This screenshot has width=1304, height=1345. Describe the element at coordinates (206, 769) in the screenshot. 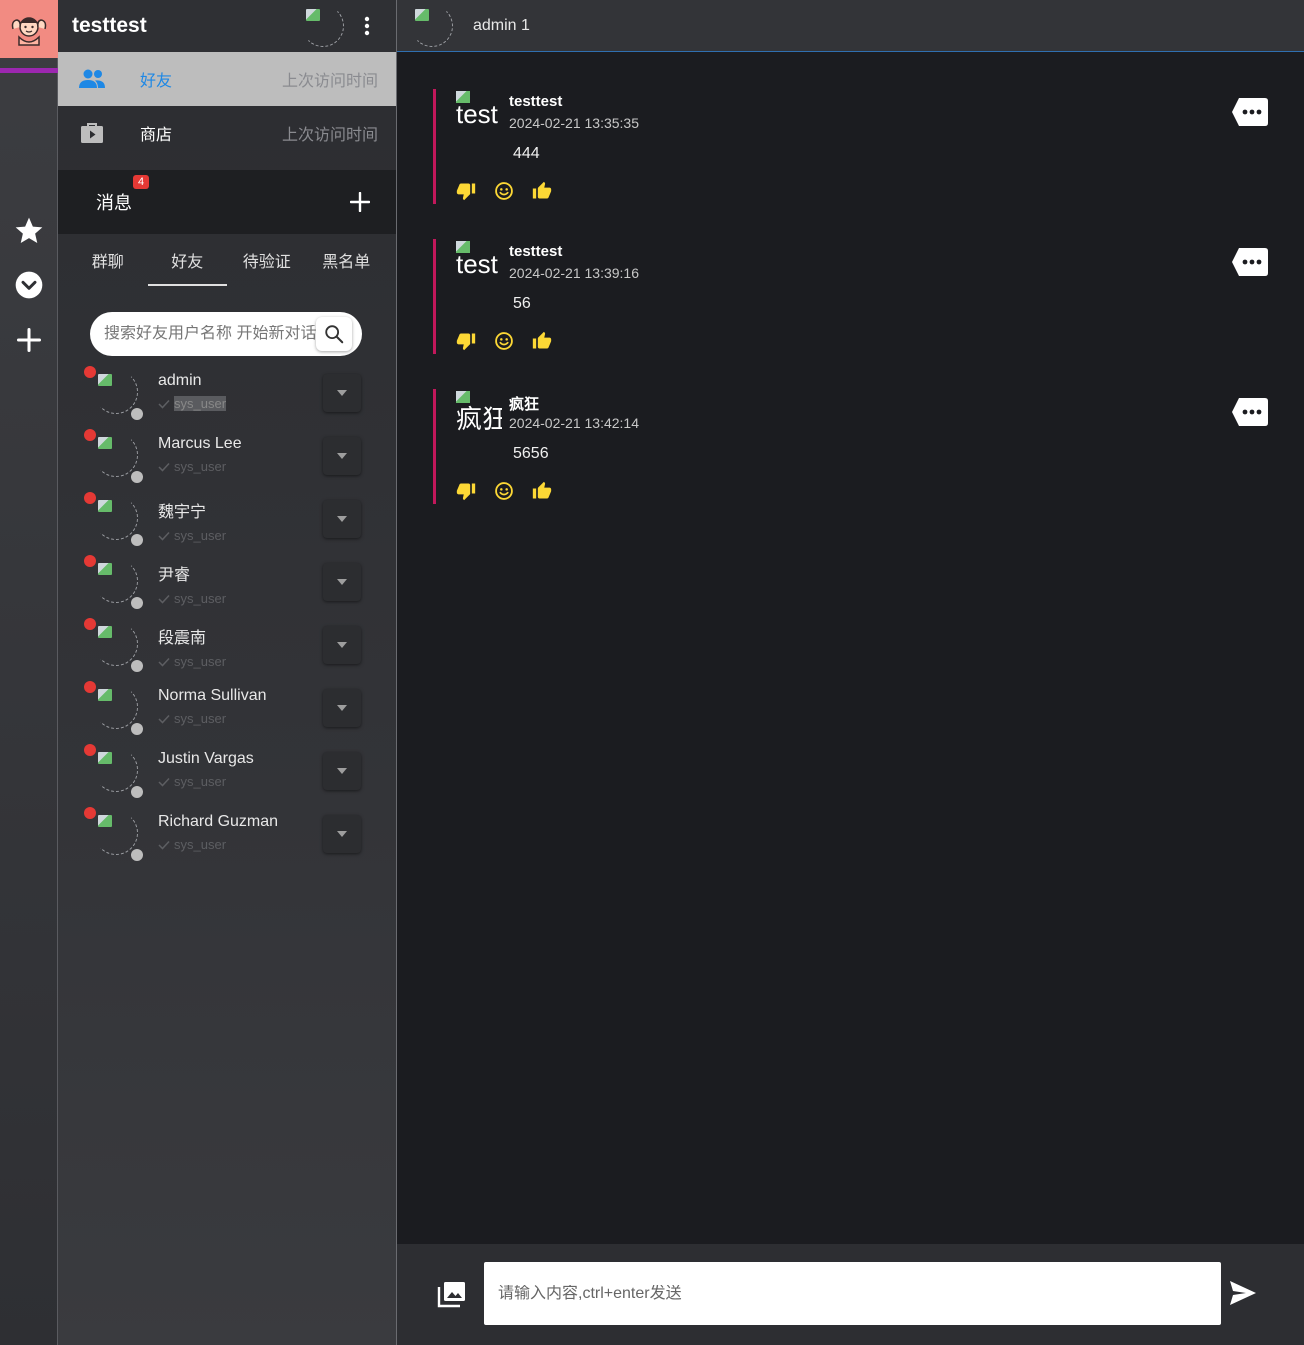

I see `friend-info: Justin Vargas sys_user` at that location.